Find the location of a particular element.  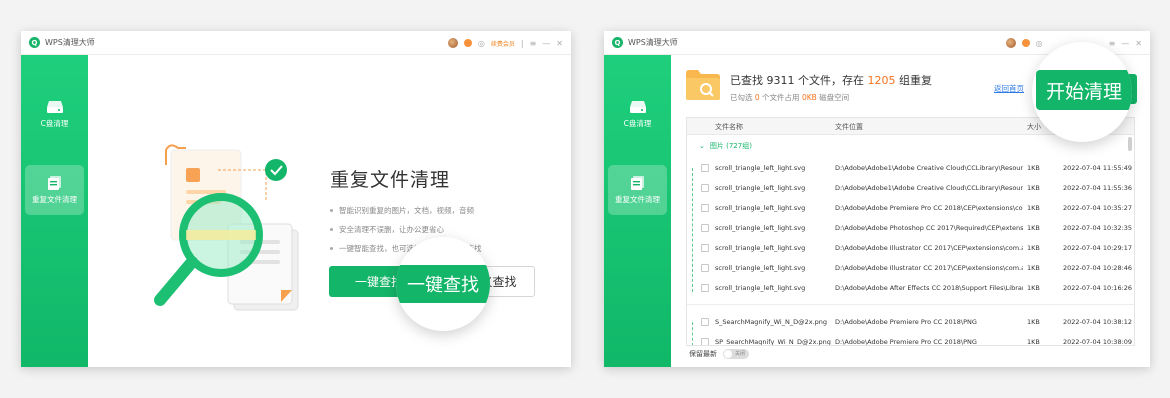

renew-vip-link: 续费会员 is located at coordinates (503, 43).